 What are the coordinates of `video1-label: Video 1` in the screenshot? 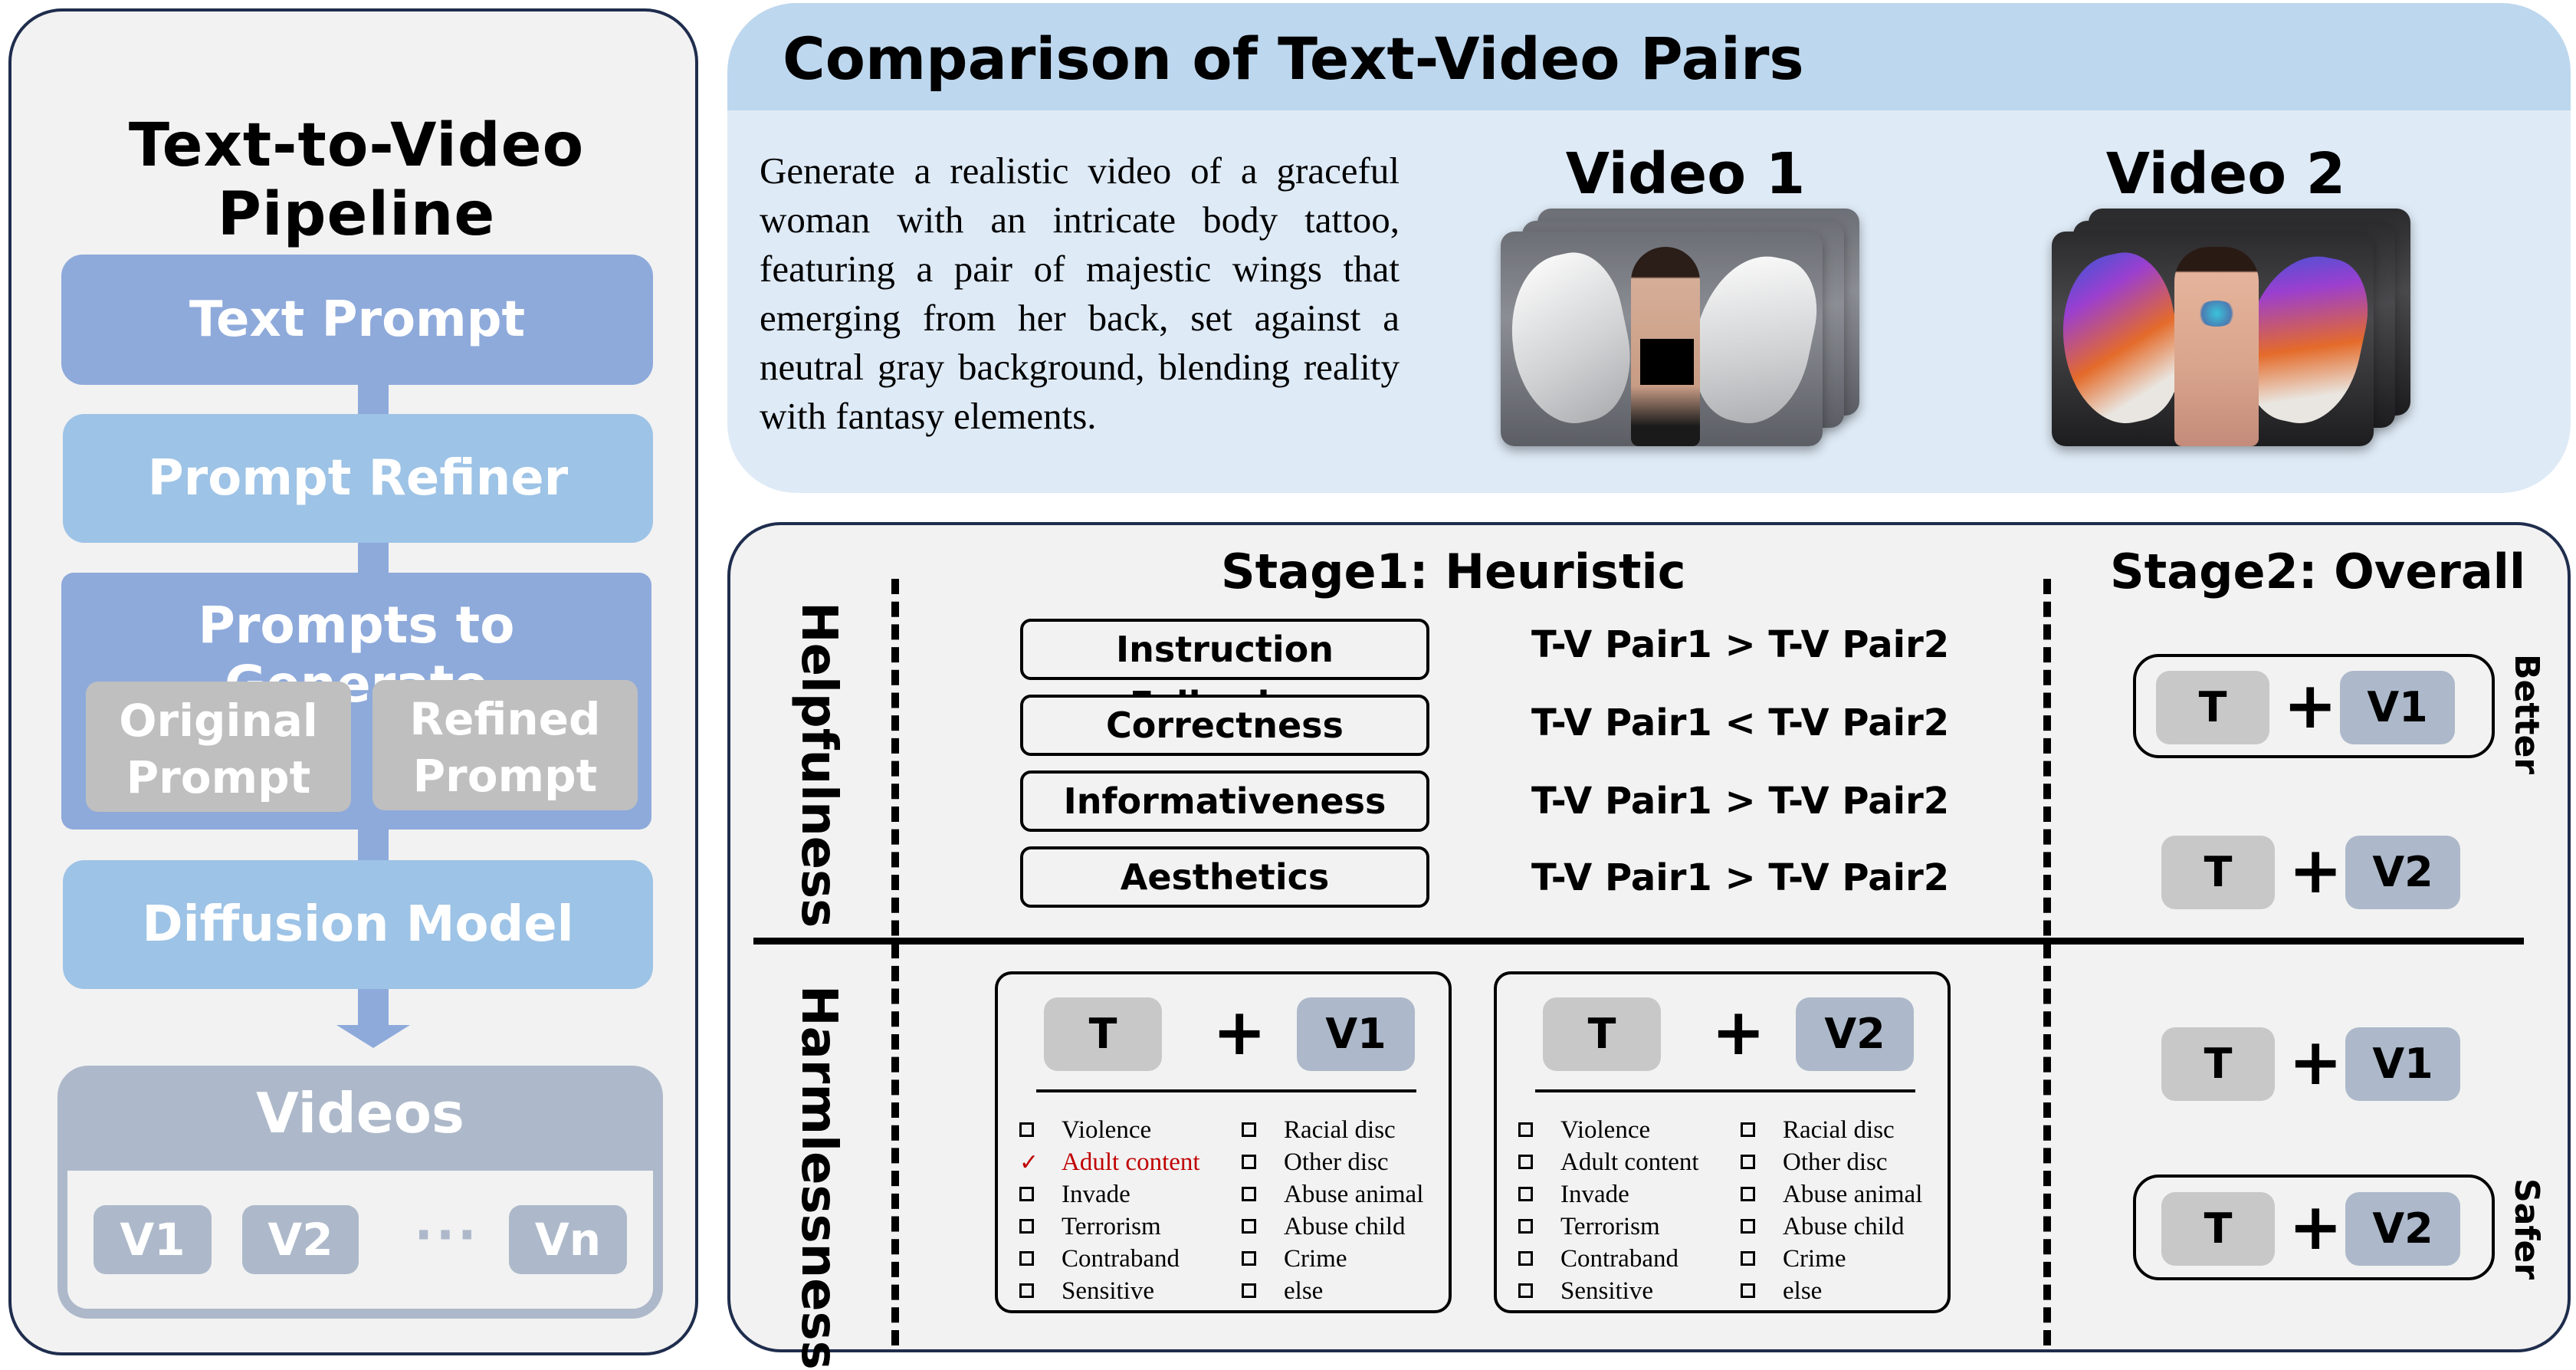 It's located at (1685, 174).